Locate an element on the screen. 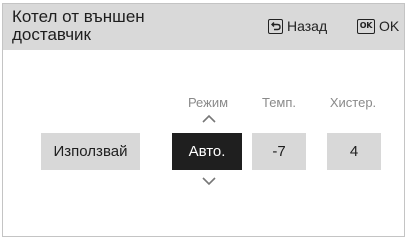  use-button: Използвай is located at coordinates (90, 151).